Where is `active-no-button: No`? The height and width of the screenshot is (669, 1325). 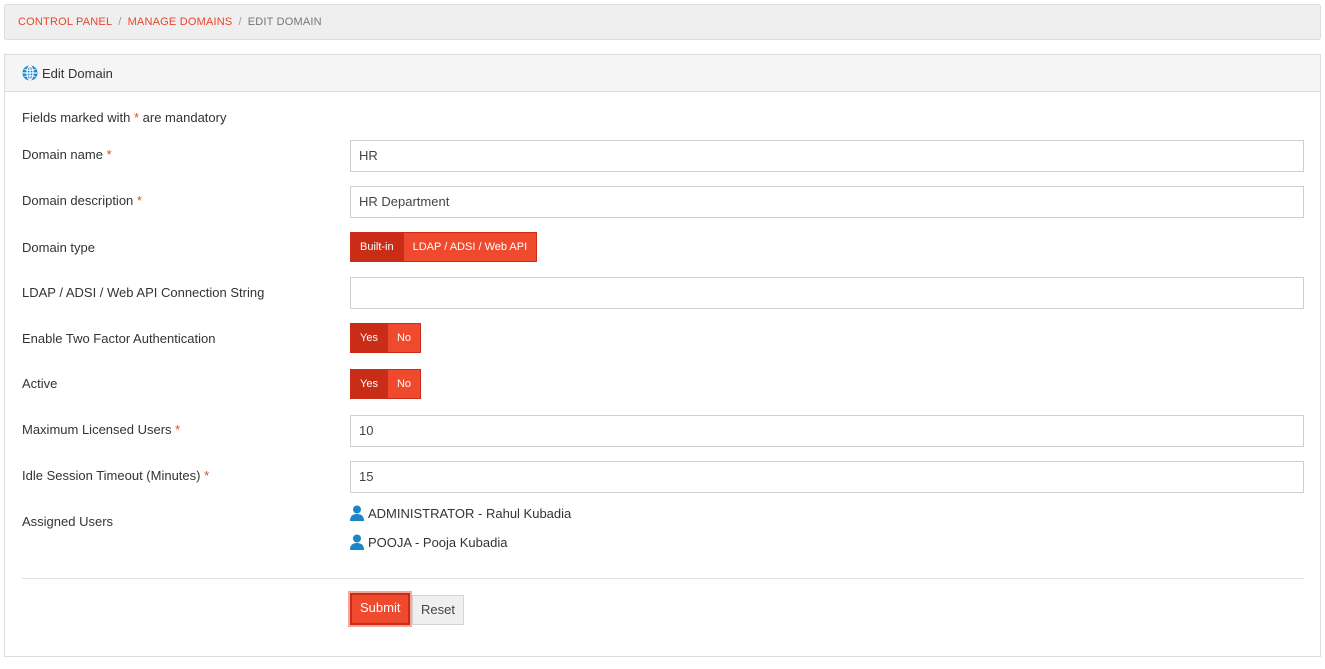
active-no-button: No is located at coordinates (404, 384).